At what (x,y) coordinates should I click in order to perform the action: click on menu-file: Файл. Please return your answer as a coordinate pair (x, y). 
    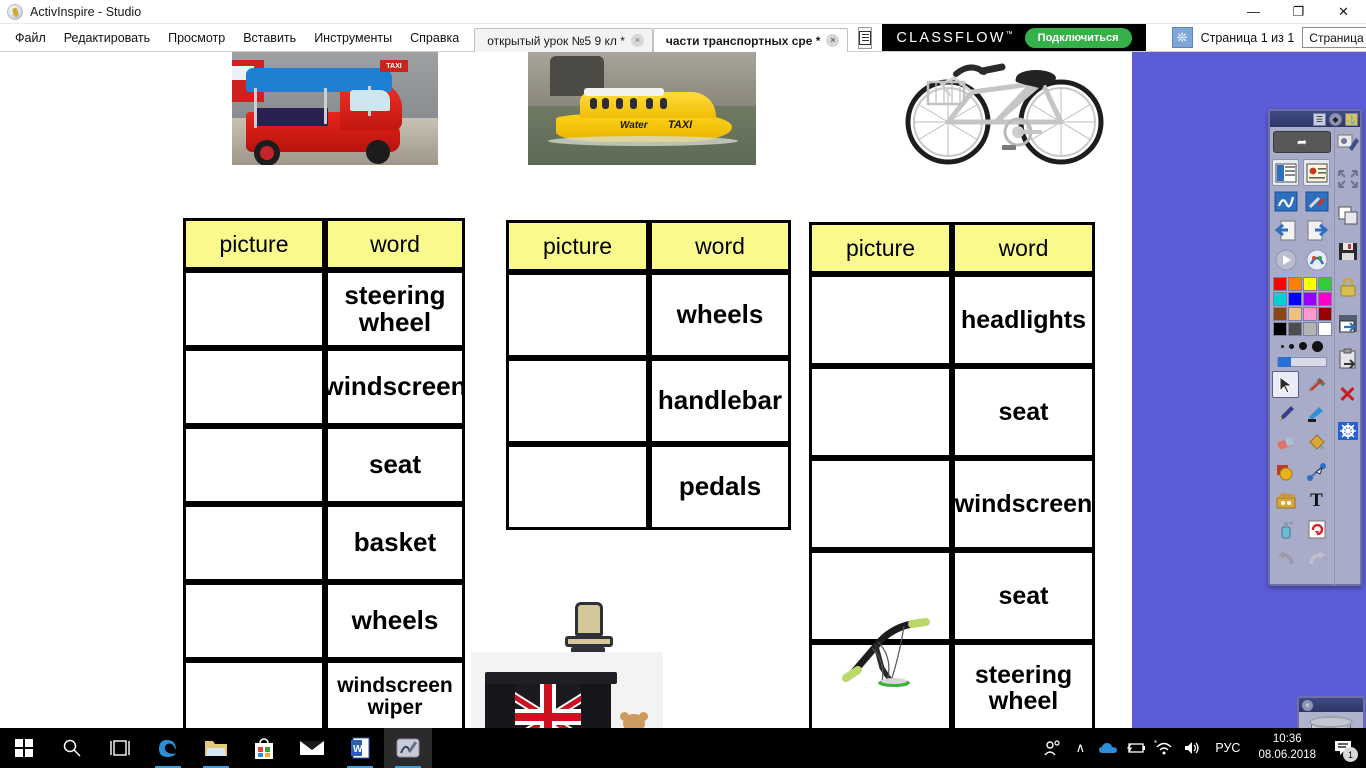
    Looking at the image, I should click on (30, 38).